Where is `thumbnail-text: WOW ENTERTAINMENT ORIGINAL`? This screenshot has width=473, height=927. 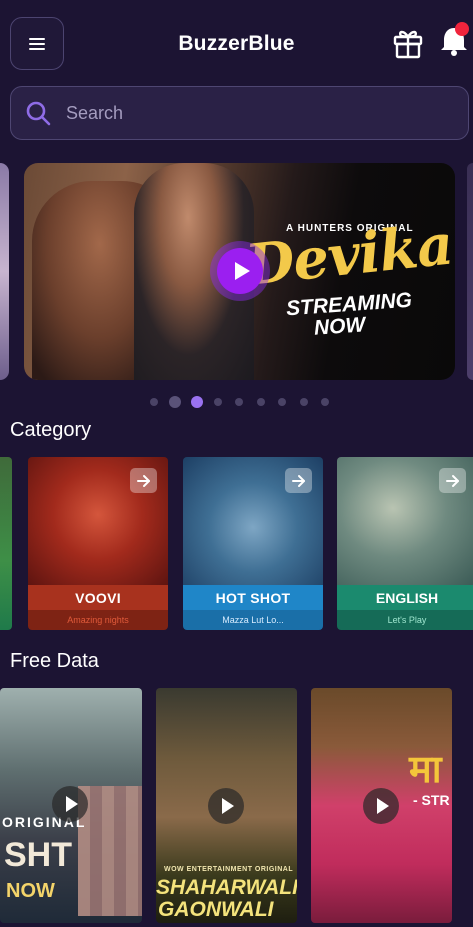
thumbnail-text: WOW ENTERTAINMENT ORIGINAL is located at coordinates (229, 869).